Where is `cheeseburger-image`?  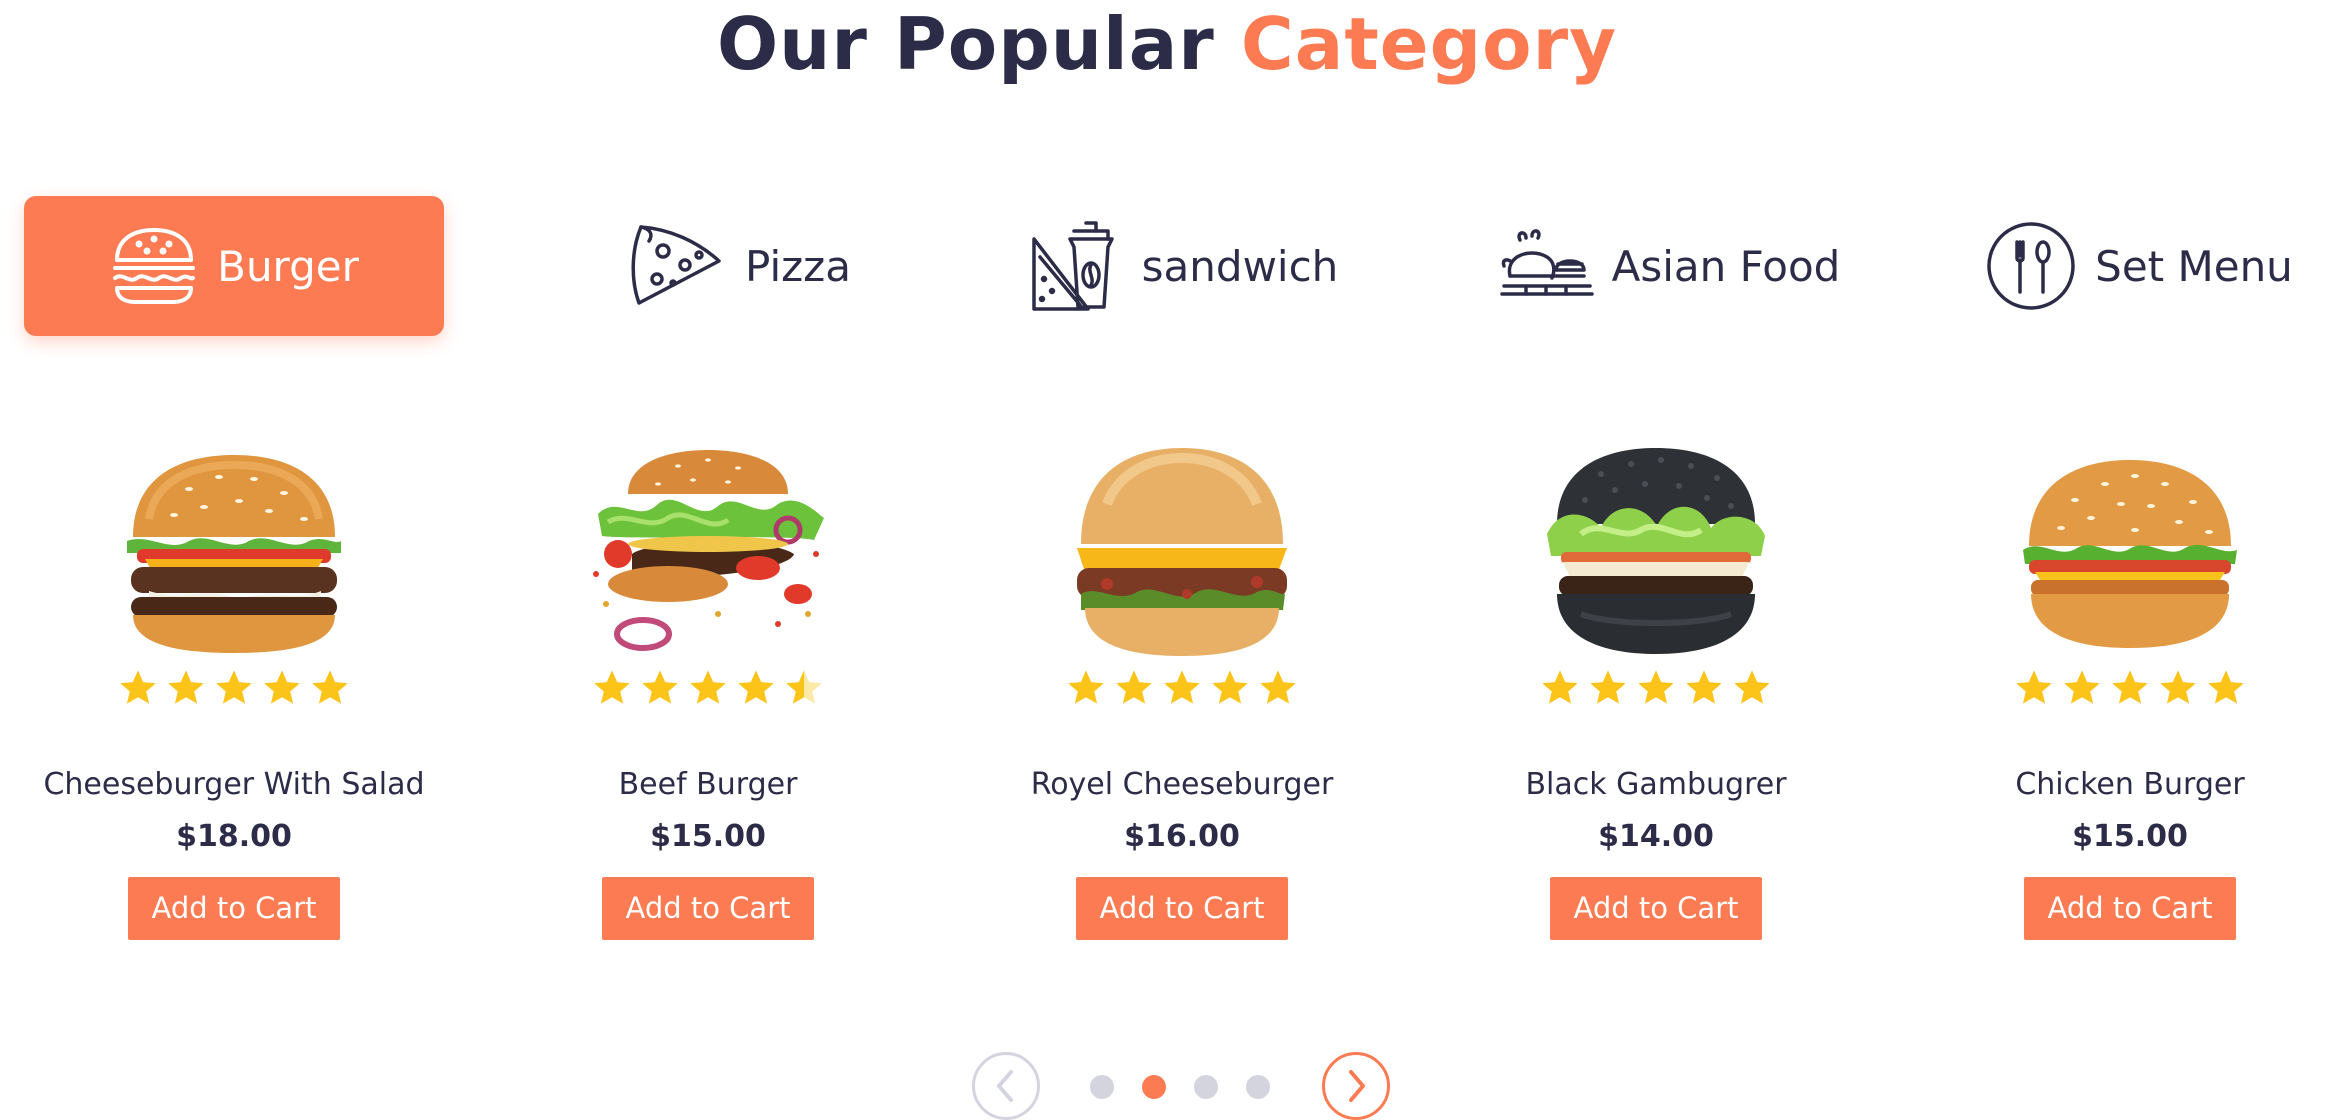 cheeseburger-image is located at coordinates (234, 553).